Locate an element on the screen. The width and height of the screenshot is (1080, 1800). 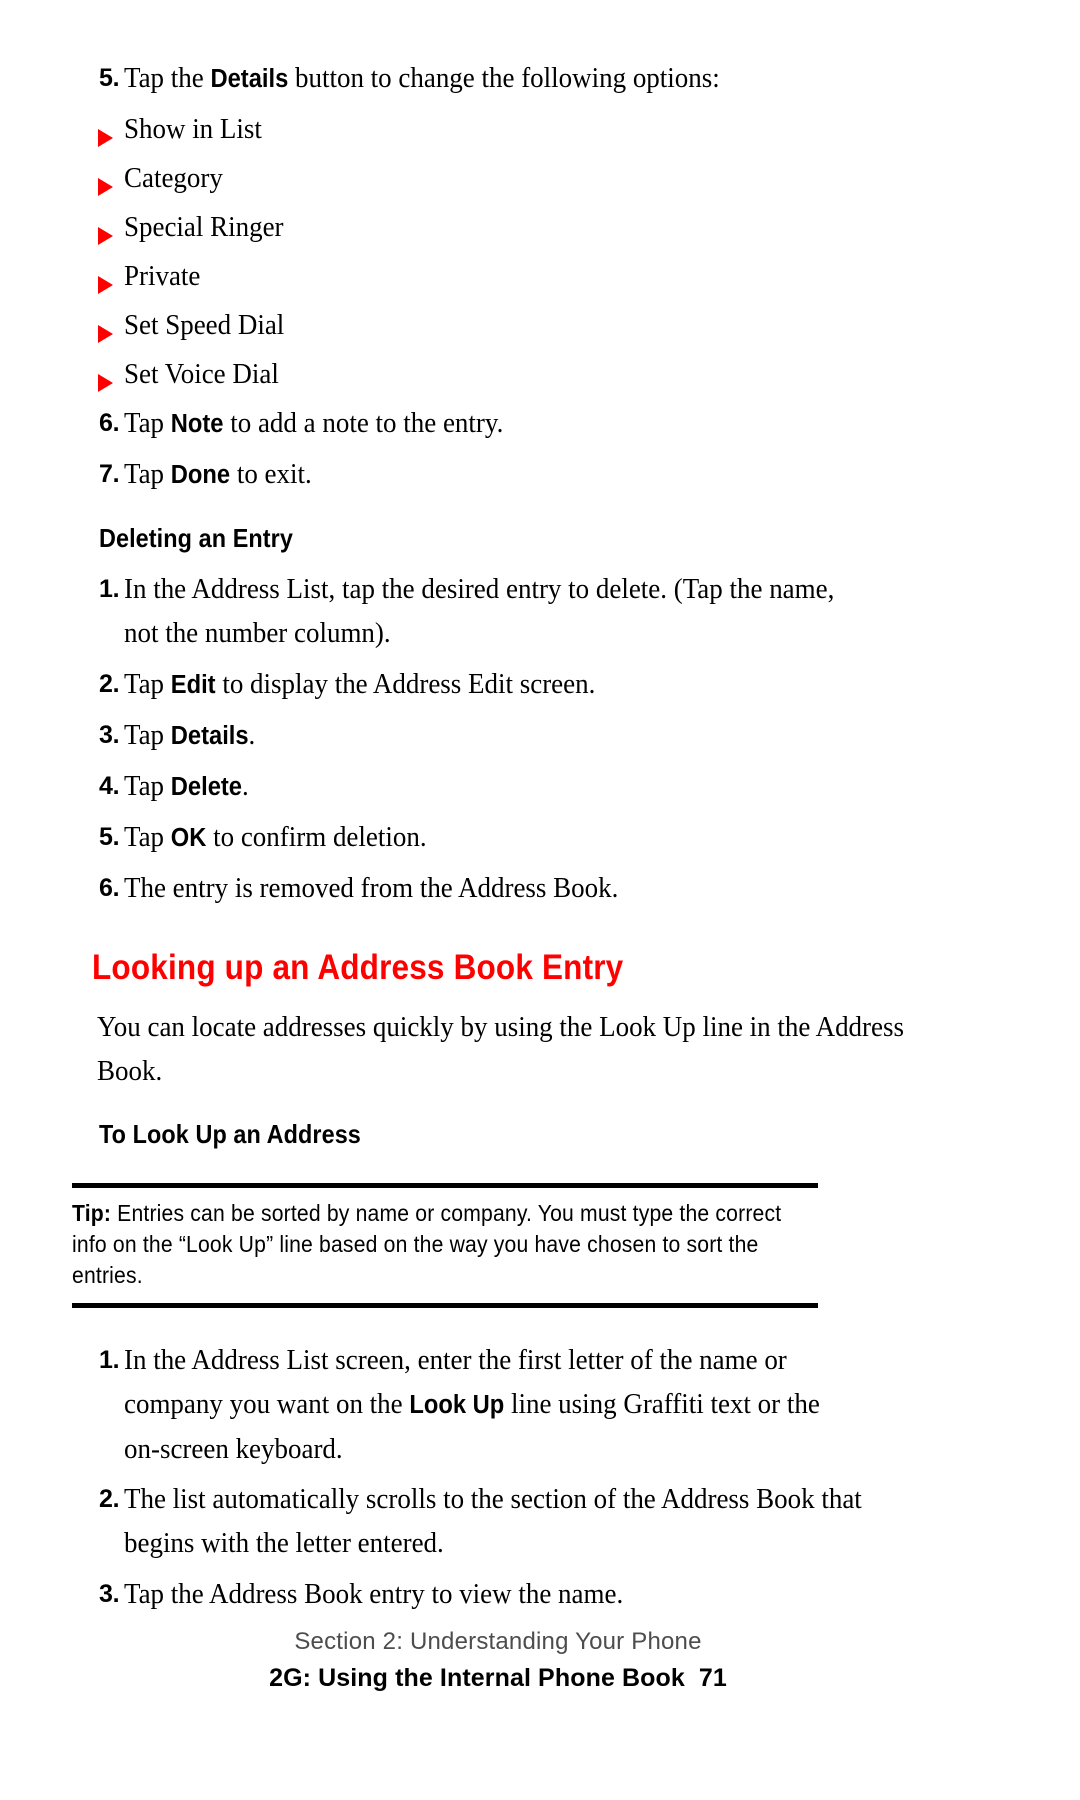
step-text-post: to confirm deletion. is located at coordinates (316, 837).